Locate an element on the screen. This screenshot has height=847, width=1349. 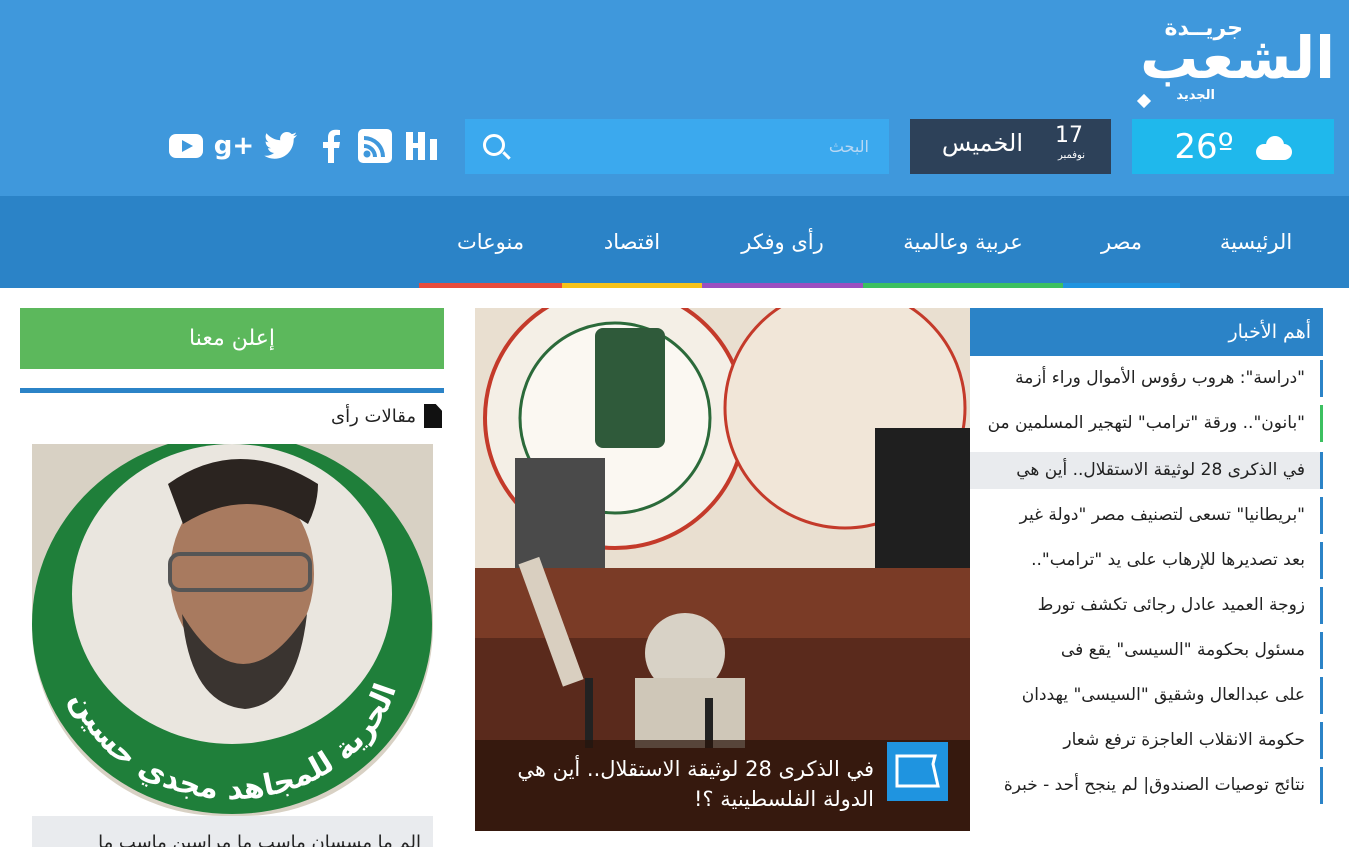
opinion-title-text: مقالات رأى is located at coordinates (373, 416).